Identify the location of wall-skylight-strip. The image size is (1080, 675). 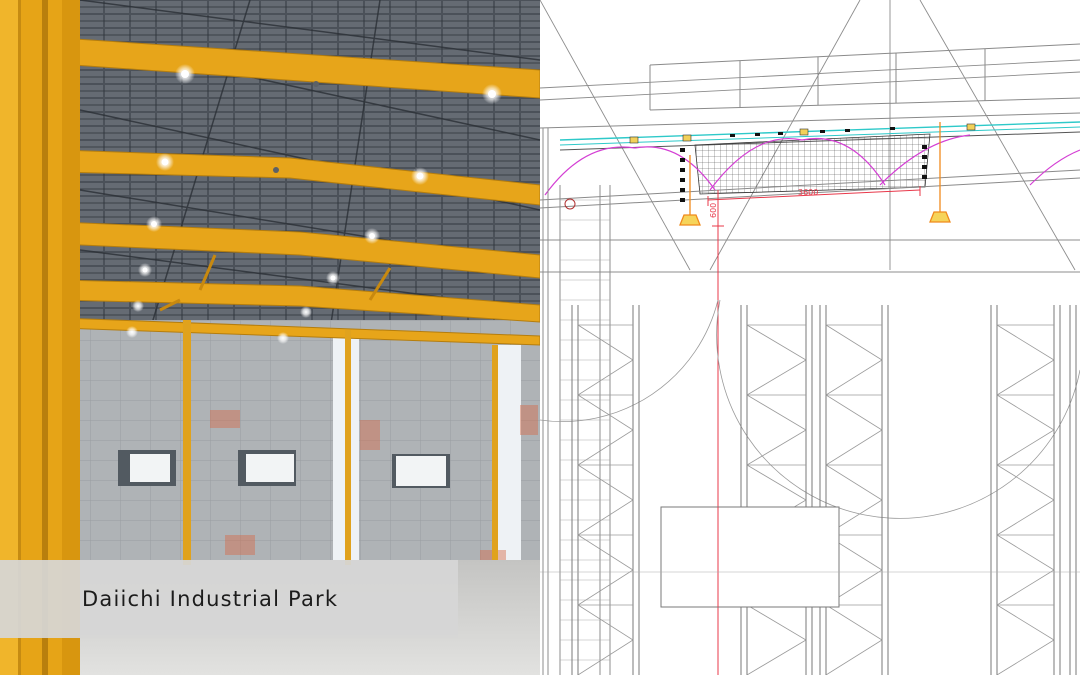
(509, 452).